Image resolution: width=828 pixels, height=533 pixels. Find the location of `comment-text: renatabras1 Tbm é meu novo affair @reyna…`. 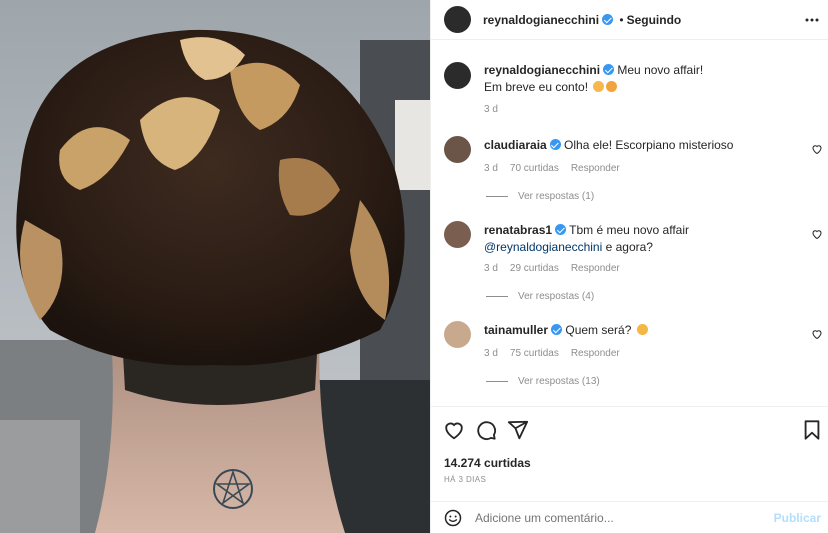

comment-text: renatabras1 Tbm é meu novo affair @reyna… is located at coordinates (643, 239).